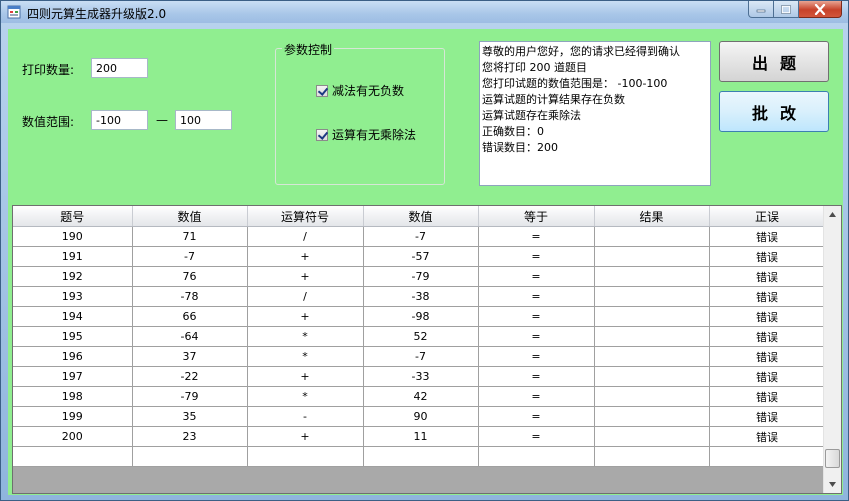  I want to click on close-button, so click(820, 9).